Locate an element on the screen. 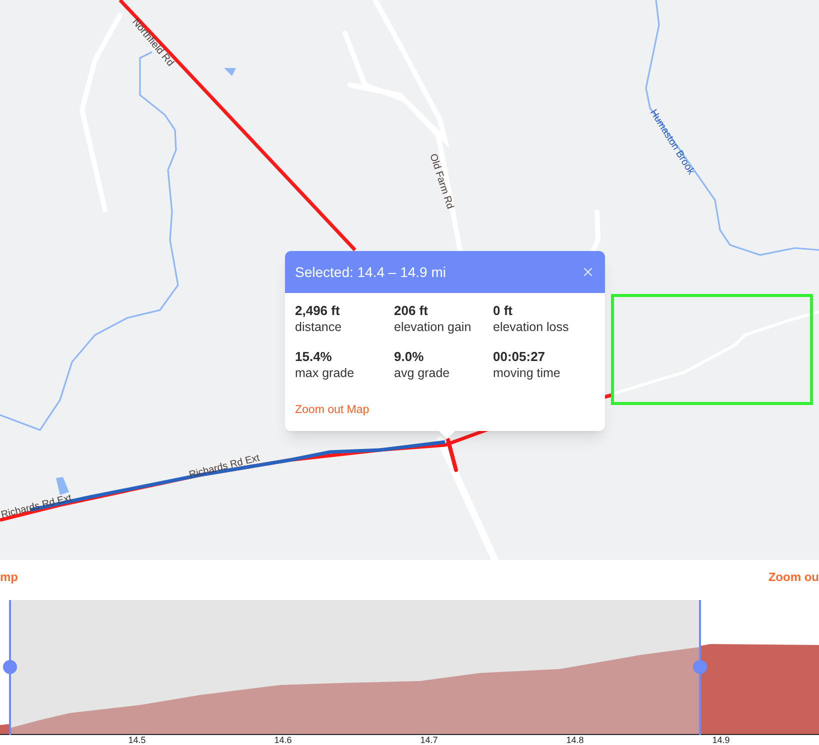  stat-value: 15.4% is located at coordinates (314, 357).